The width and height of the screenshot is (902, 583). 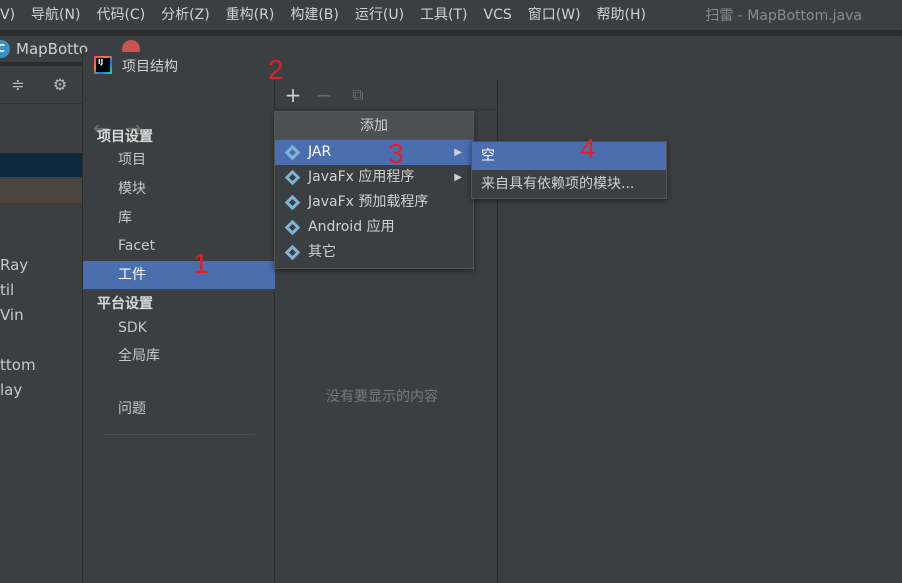 I want to click on menu-window: 窗口(W), so click(x=554, y=15).